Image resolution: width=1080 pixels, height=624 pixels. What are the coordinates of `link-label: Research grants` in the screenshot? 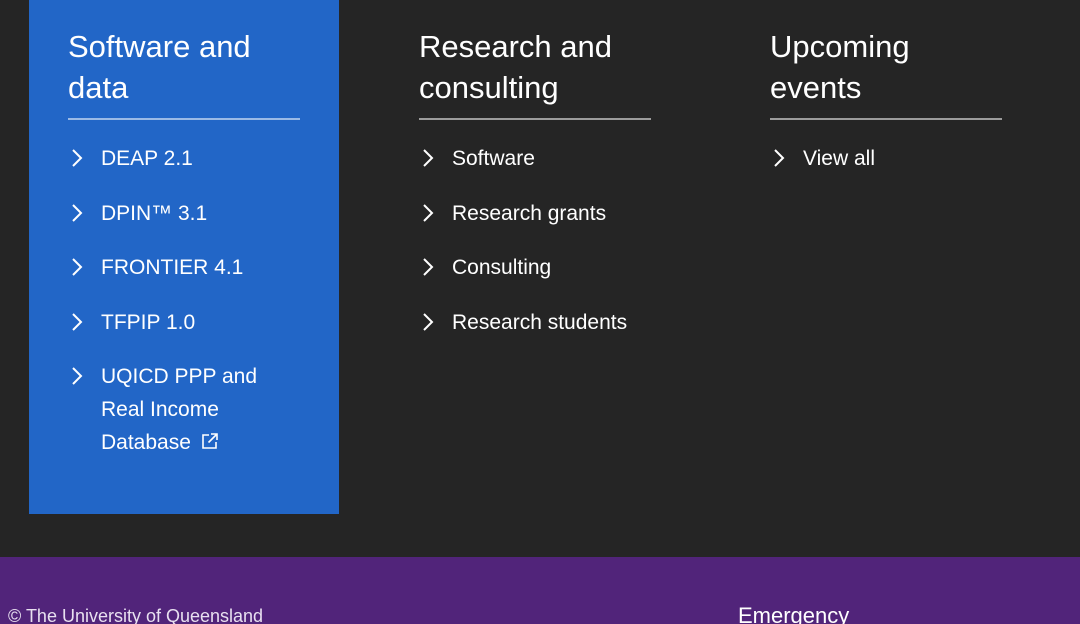 It's located at (529, 213).